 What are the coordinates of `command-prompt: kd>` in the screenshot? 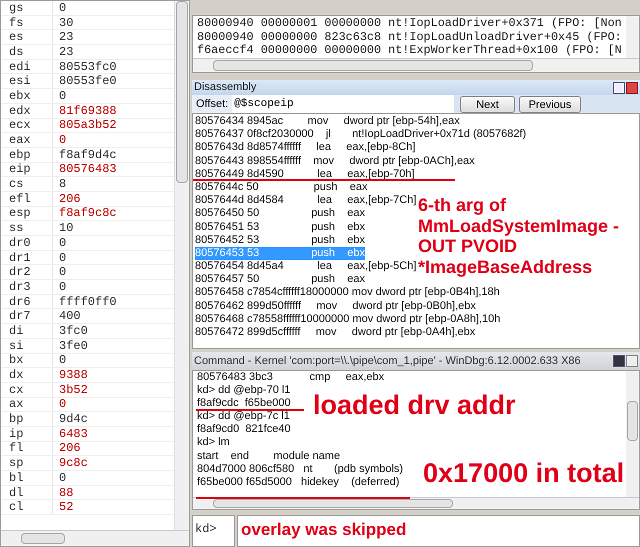 It's located at (206, 529).